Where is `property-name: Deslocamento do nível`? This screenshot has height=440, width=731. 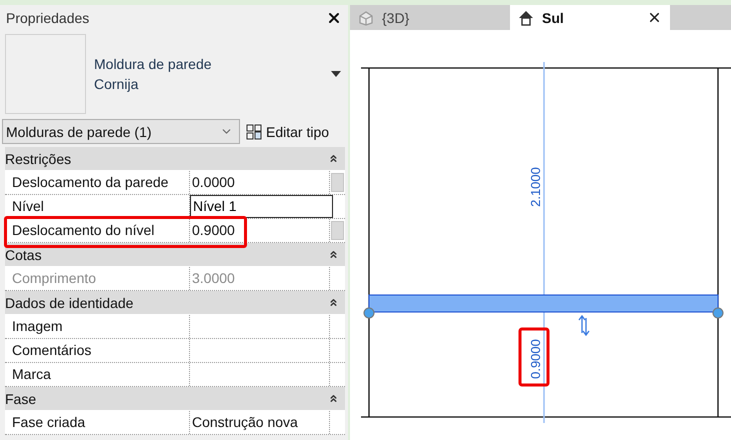 property-name: Deslocamento do nível is located at coordinates (97, 230).